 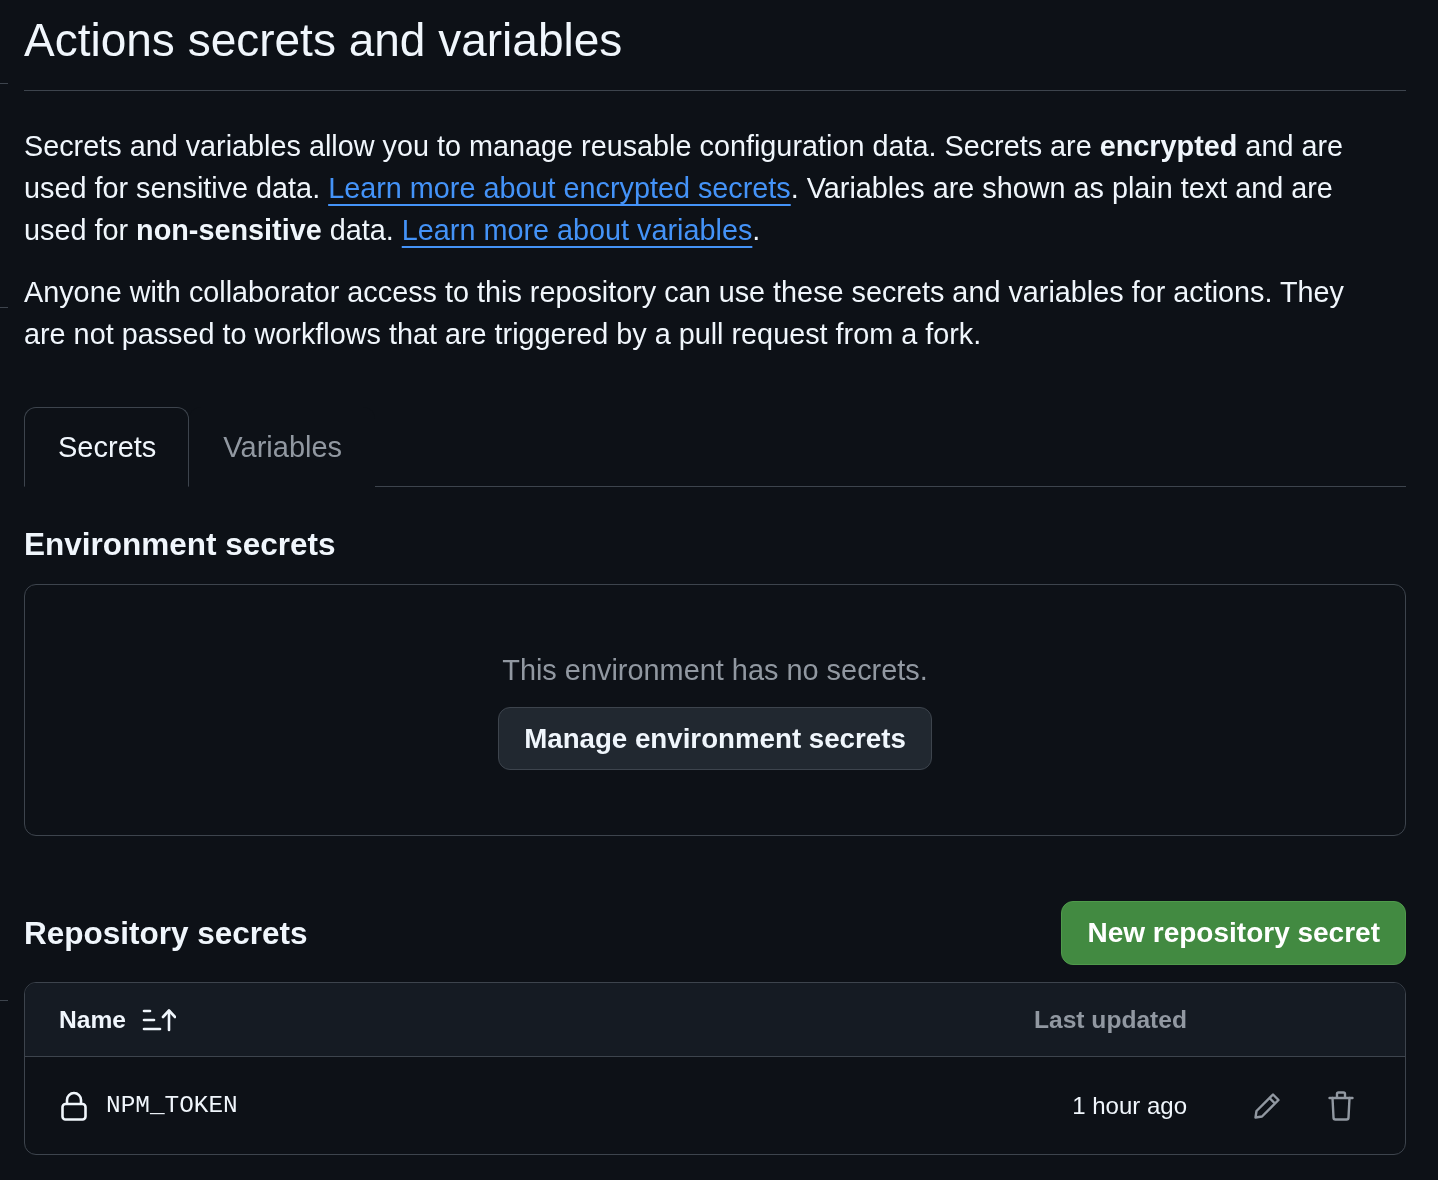 I want to click on tab: Secrets, so click(x=107, y=447).